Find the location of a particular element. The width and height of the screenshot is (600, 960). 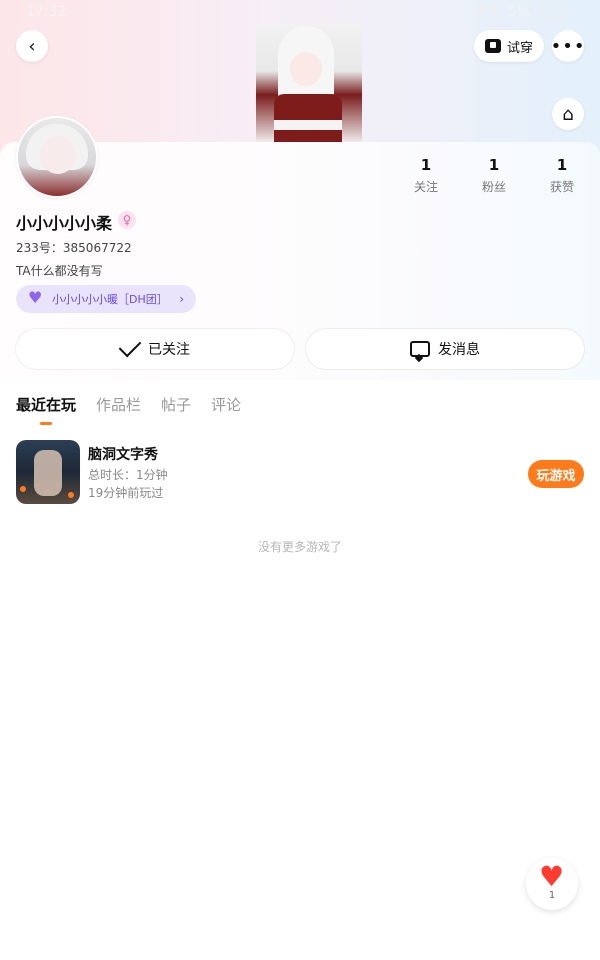

back-button: ‹ is located at coordinates (32, 46).